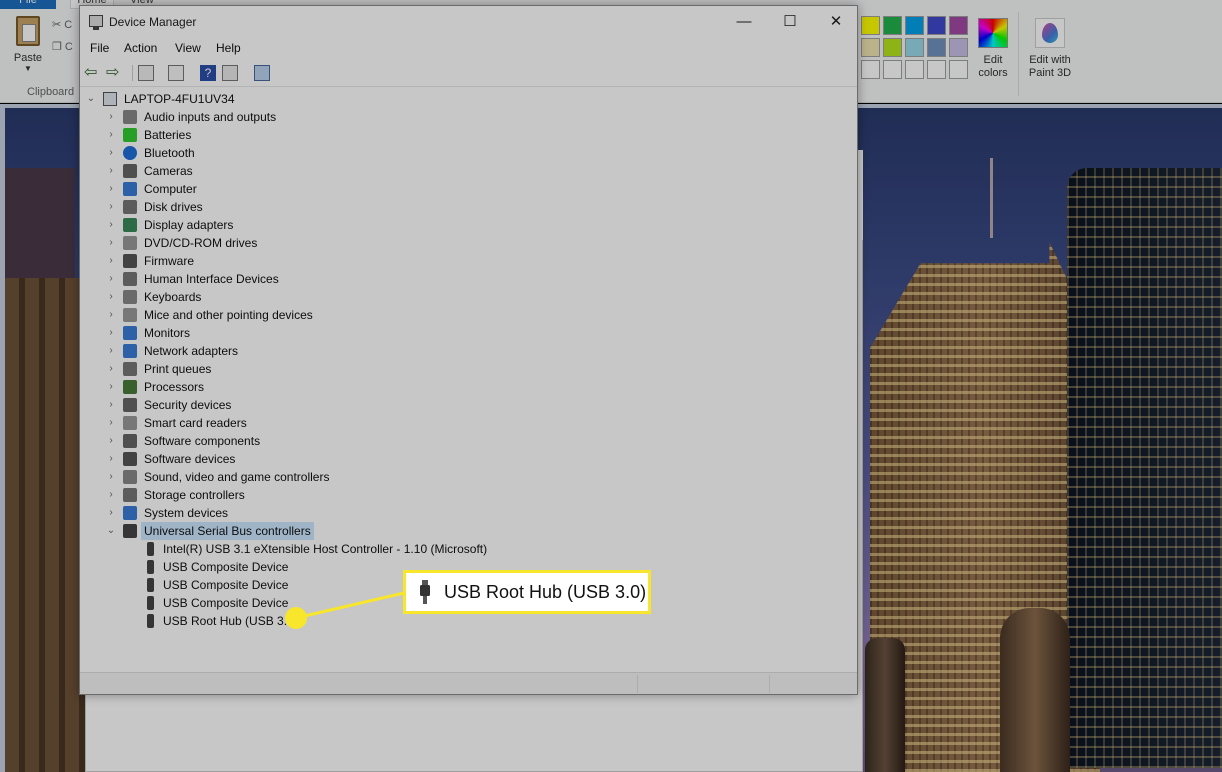 This screenshot has width=1222, height=772. Describe the element at coordinates (545, 592) in the screenshot. I see `callout-text: USB Root Hub (USB 3.0)` at that location.